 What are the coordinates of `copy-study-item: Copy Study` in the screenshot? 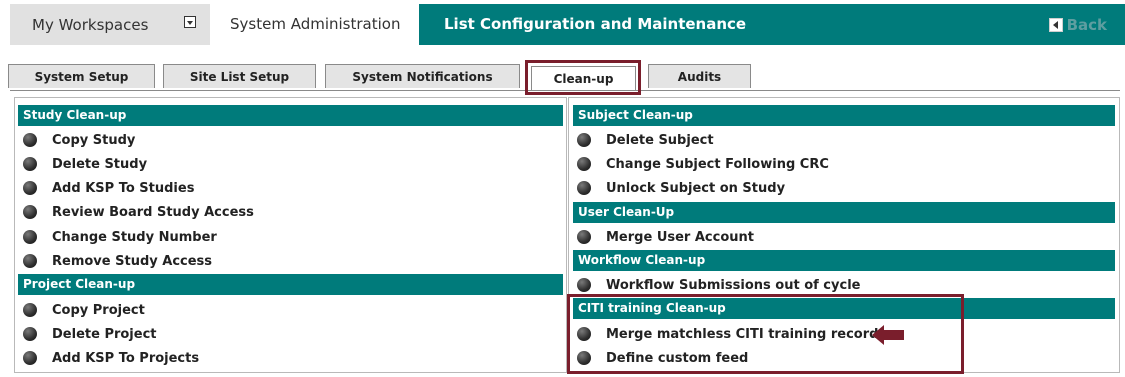 It's located at (79, 140).